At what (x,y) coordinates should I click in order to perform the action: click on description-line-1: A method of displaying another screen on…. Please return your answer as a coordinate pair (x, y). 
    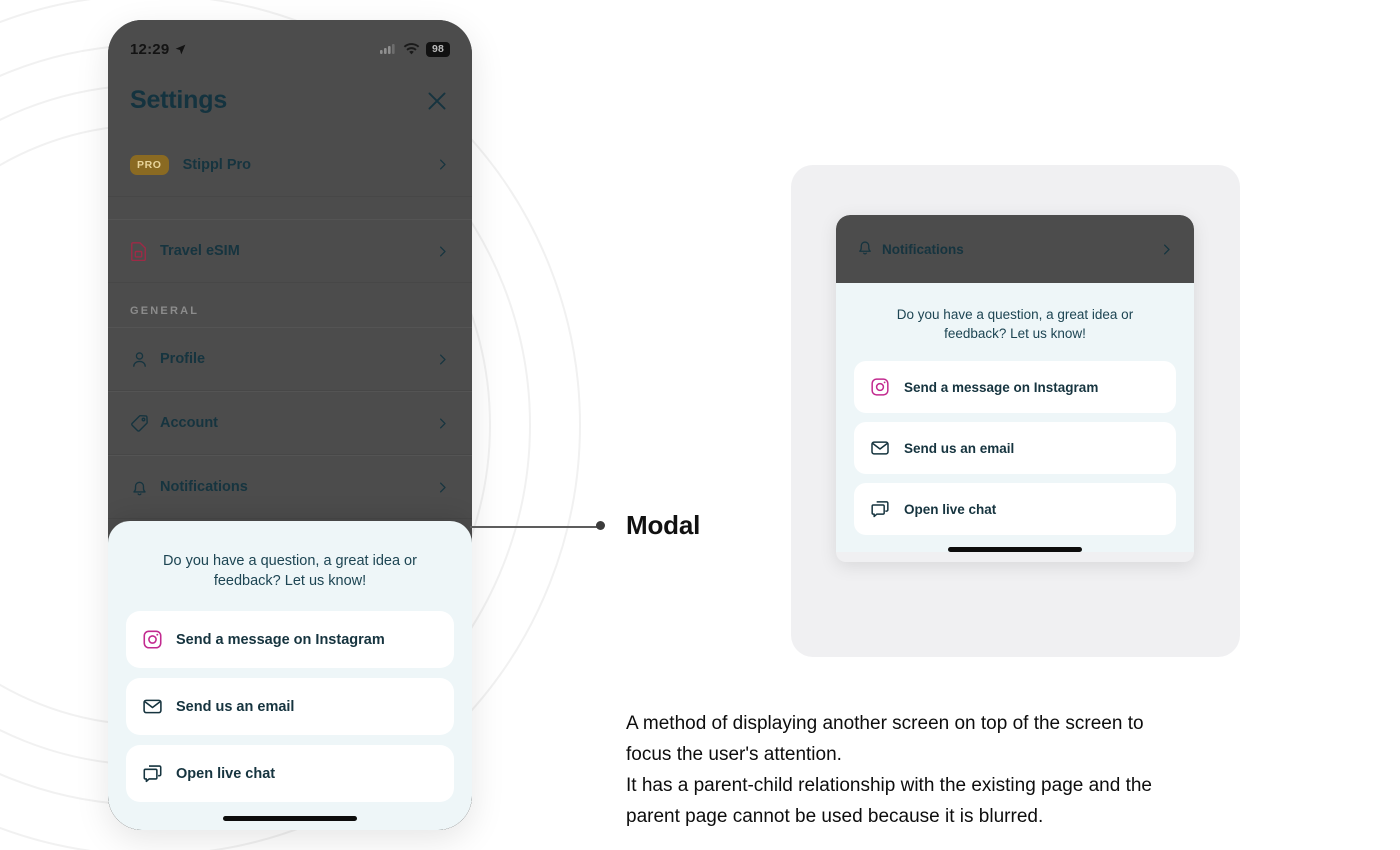
    Looking at the image, I should click on (885, 723).